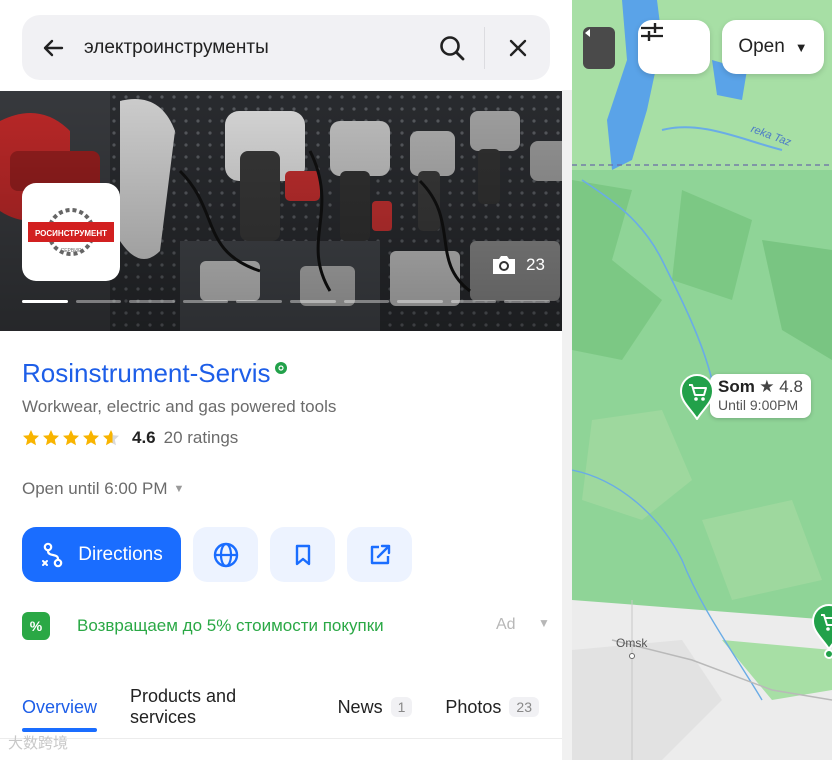 The image size is (832, 760). I want to click on tab-news: News 1, so click(375, 707).